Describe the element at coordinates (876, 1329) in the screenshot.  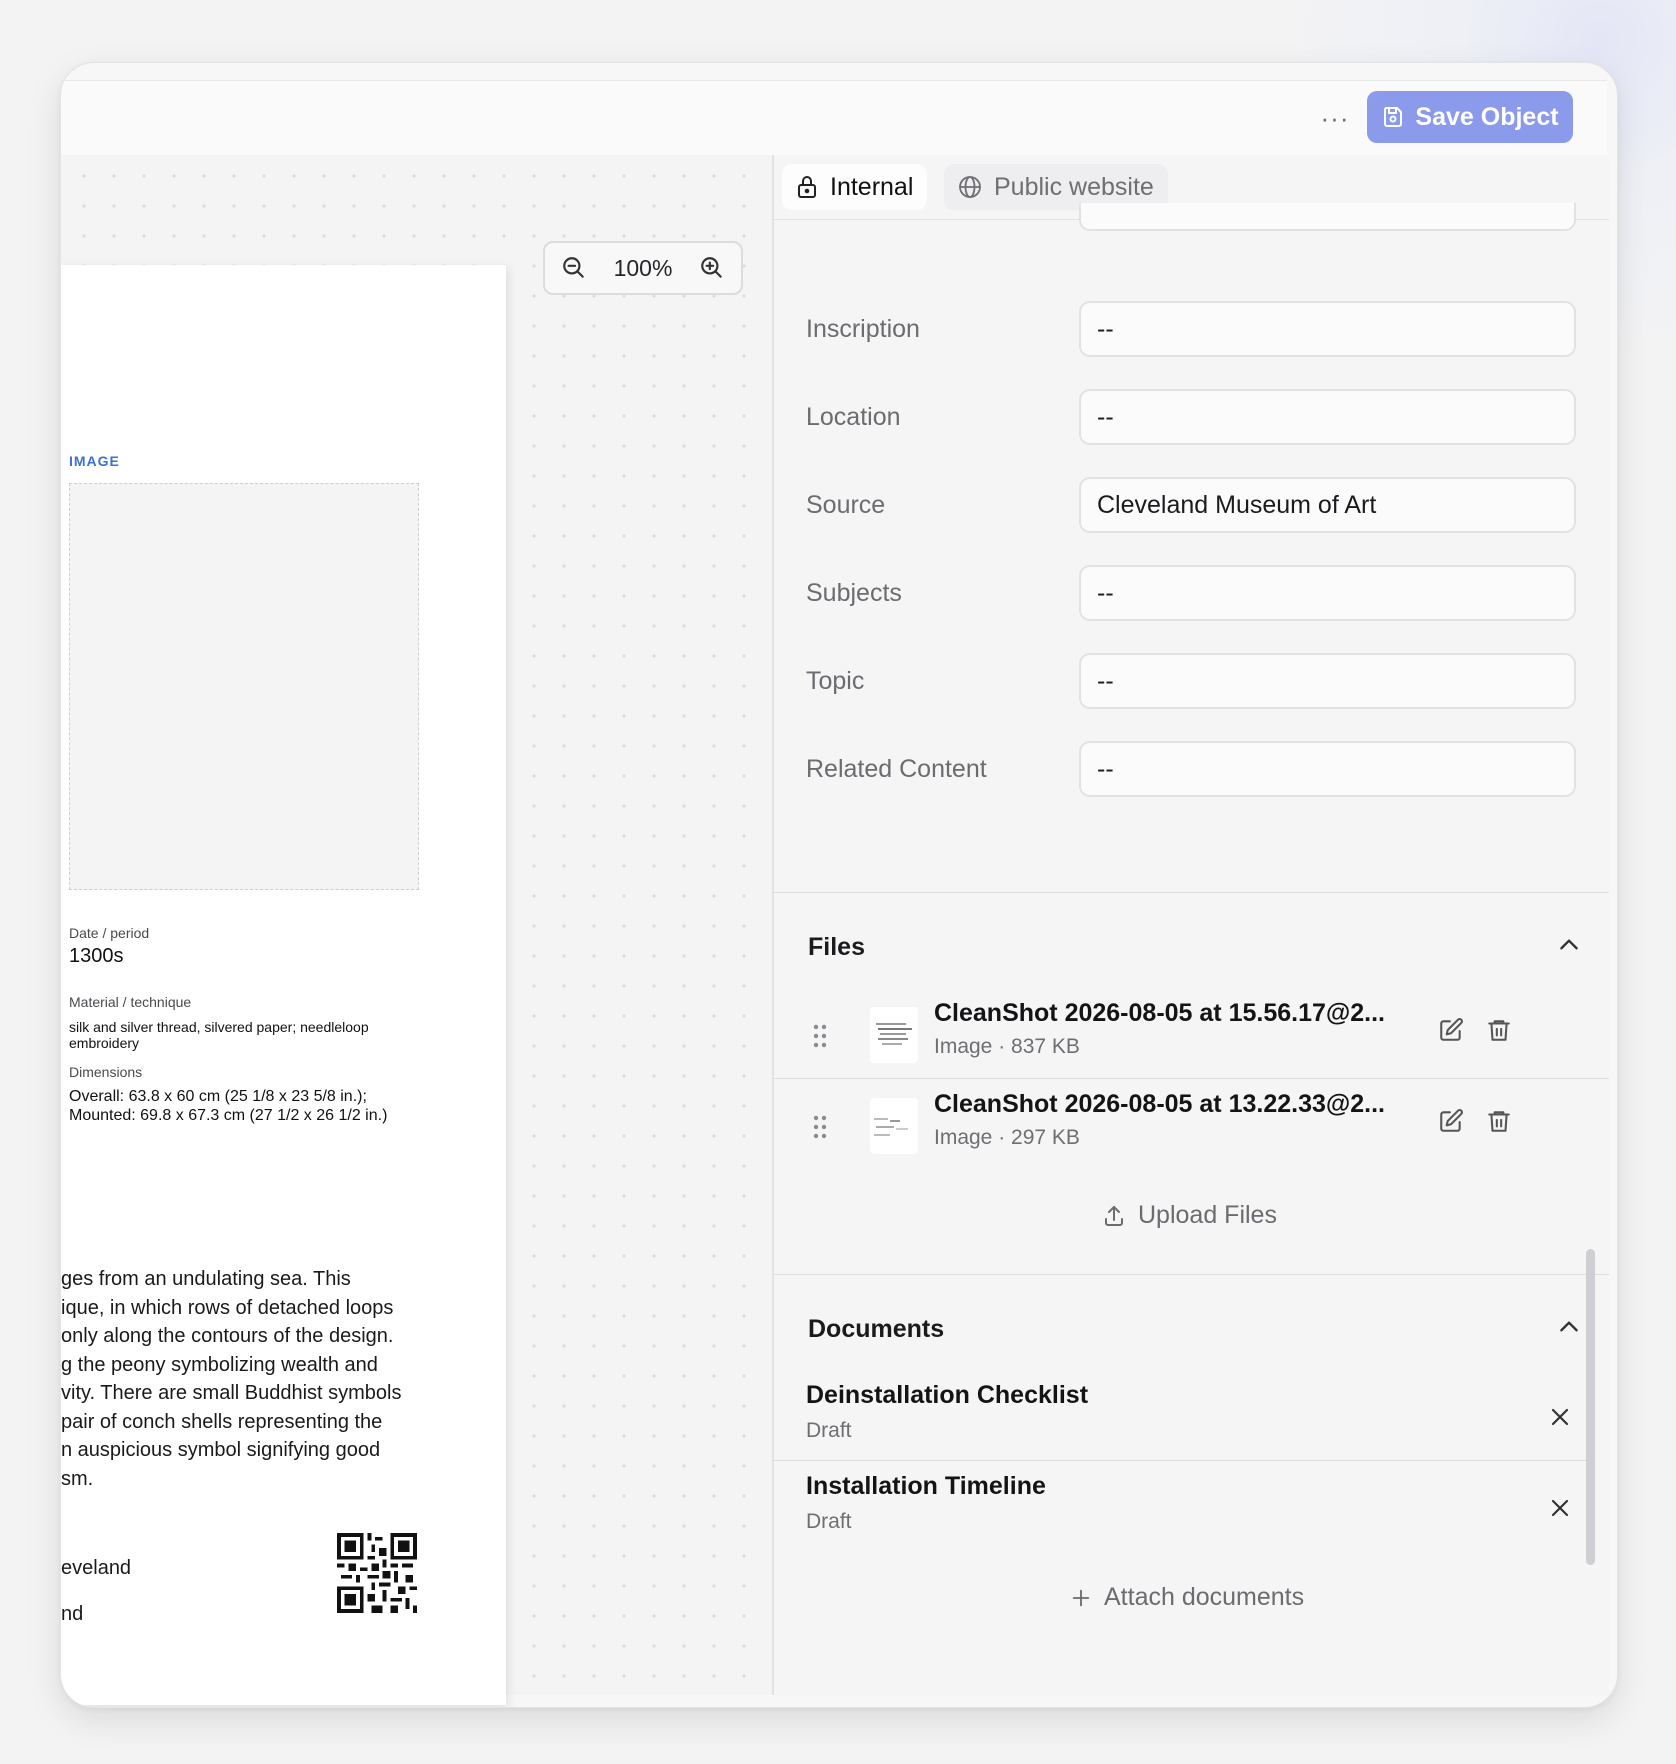
I see `documents-section-title: Documents` at that location.